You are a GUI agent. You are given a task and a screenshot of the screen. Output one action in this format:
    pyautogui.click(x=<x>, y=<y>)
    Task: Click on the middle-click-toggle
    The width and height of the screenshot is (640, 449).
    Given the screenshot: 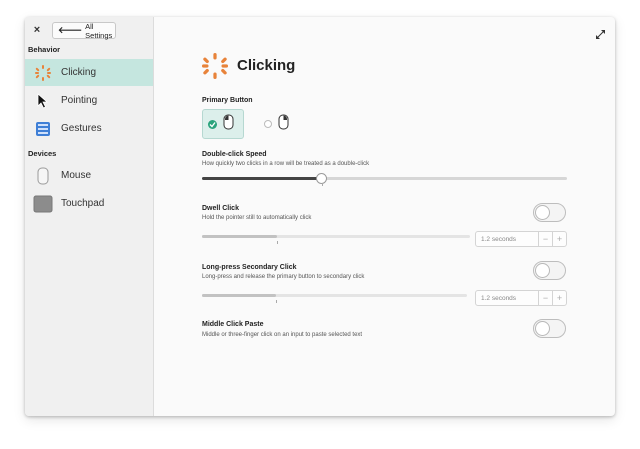 What is the action you would take?
    pyautogui.click(x=549, y=328)
    